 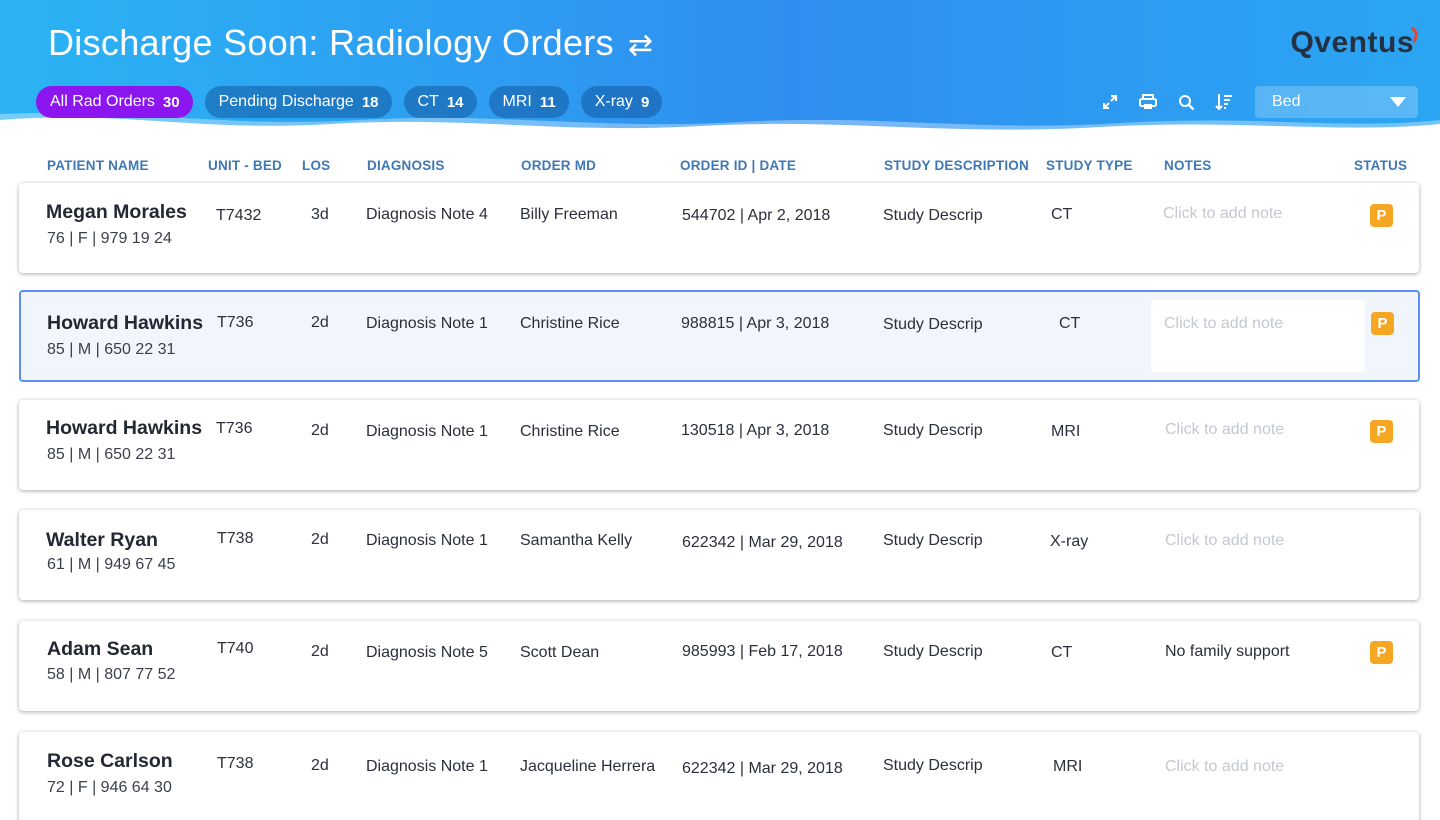 I want to click on order-id-date: 544702 | Apr 2, 2018, so click(x=756, y=215).